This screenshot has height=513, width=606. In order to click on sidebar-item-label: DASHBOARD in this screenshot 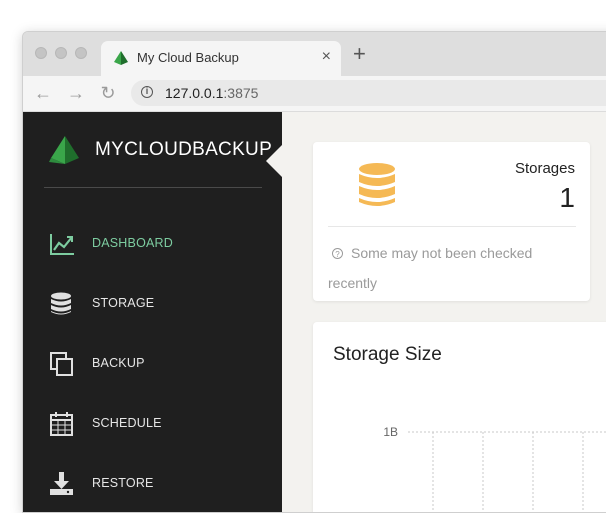, I will do `click(132, 243)`.